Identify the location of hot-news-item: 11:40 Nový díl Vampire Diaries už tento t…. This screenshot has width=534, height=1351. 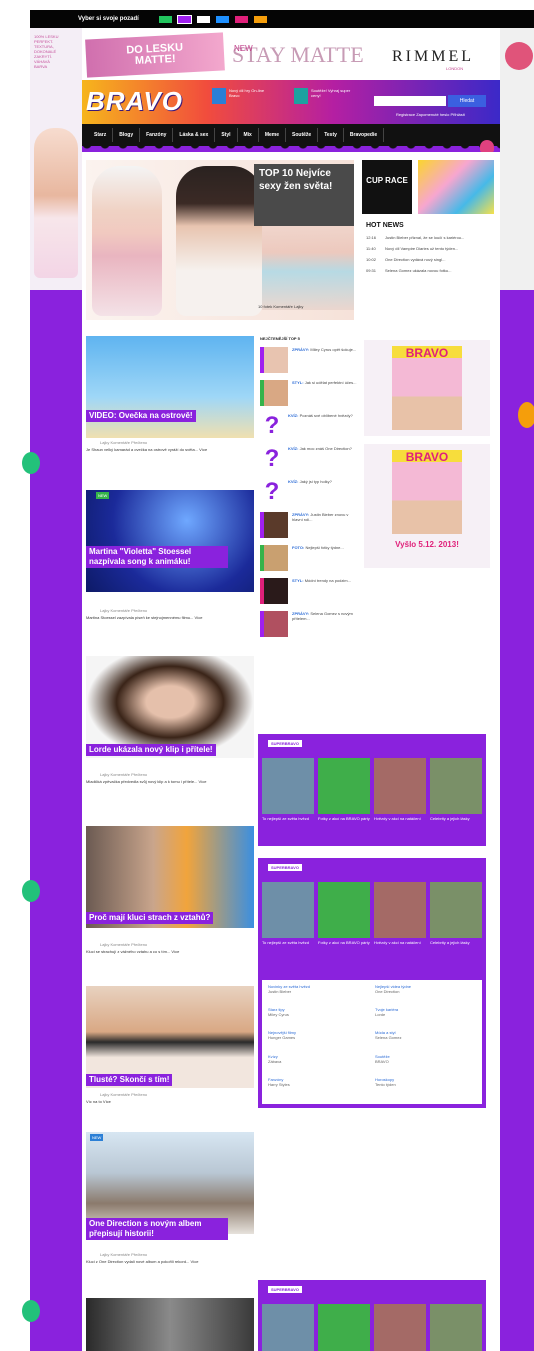
(431, 248).